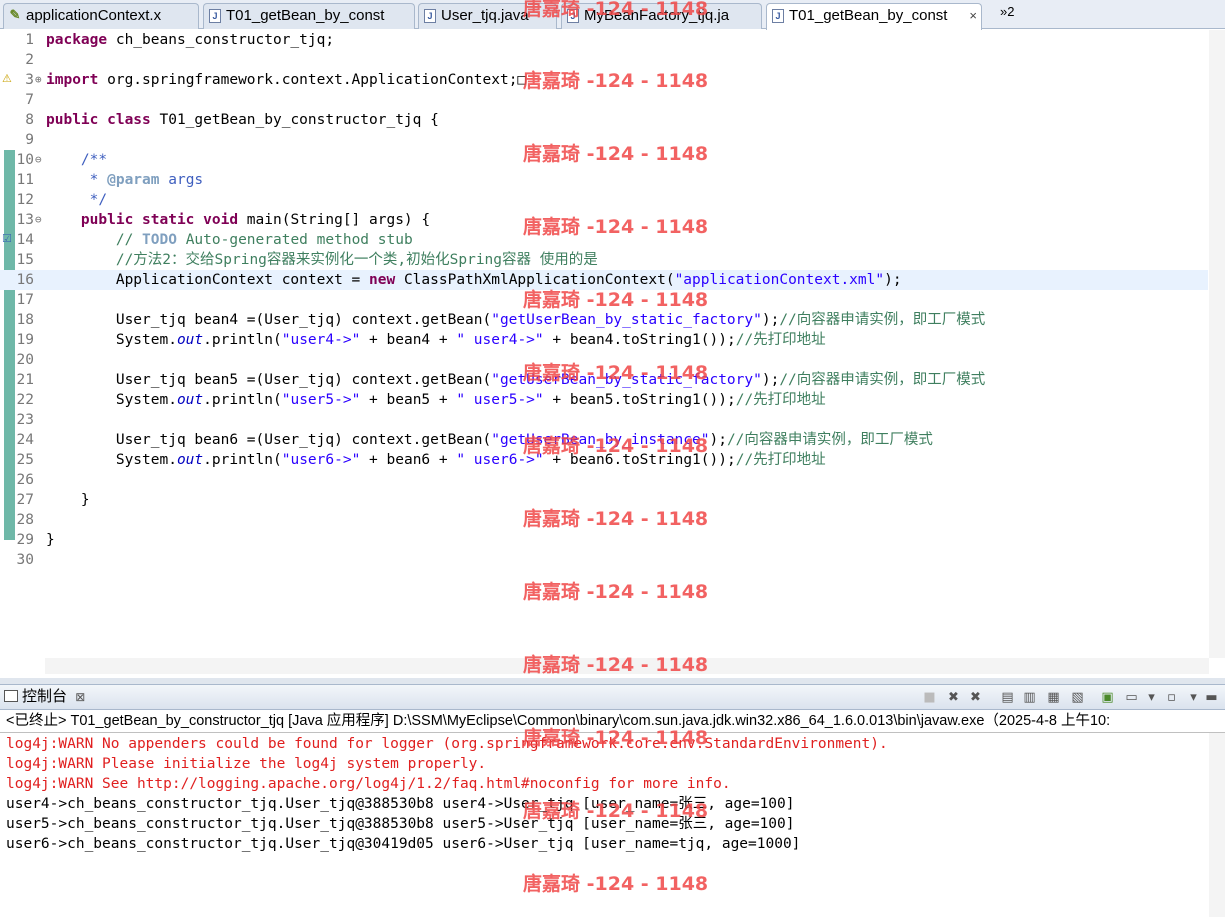 Image resolution: width=1225 pixels, height=917 pixels. Describe the element at coordinates (25, 400) in the screenshot. I see `line-number: 22` at that location.